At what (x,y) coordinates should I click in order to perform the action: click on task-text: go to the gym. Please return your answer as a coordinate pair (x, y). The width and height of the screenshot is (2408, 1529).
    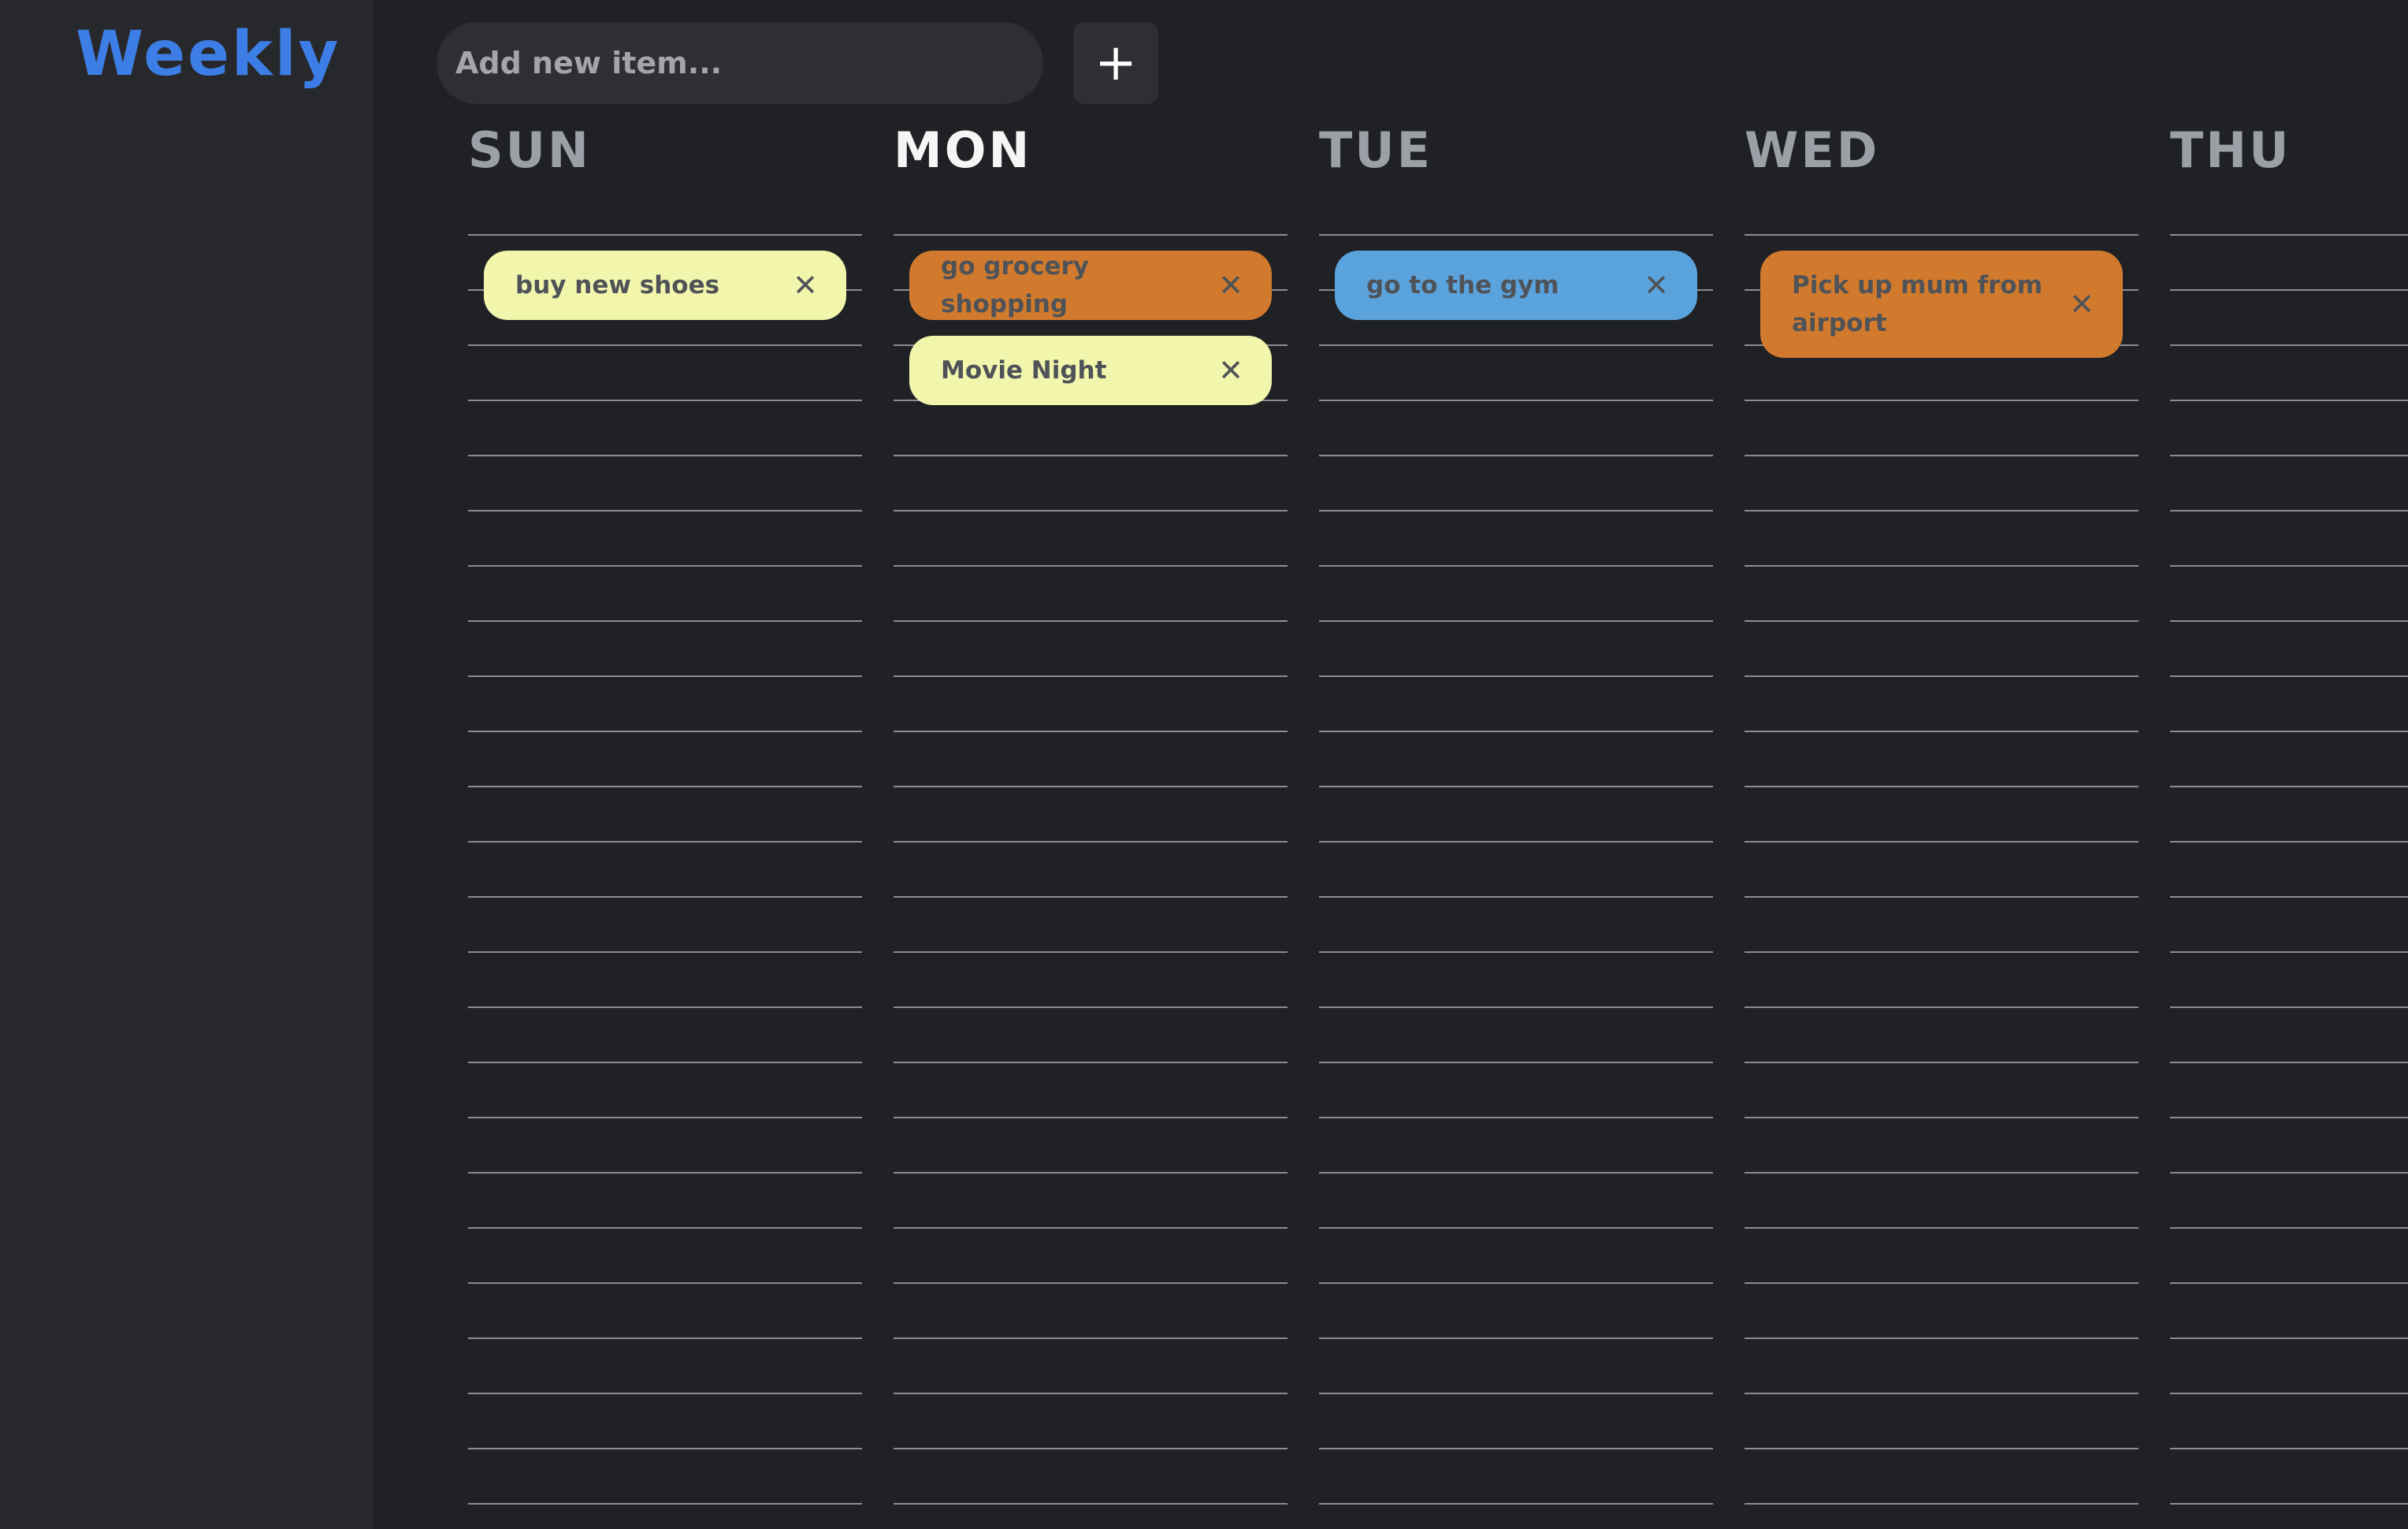
    Looking at the image, I should click on (1463, 285).